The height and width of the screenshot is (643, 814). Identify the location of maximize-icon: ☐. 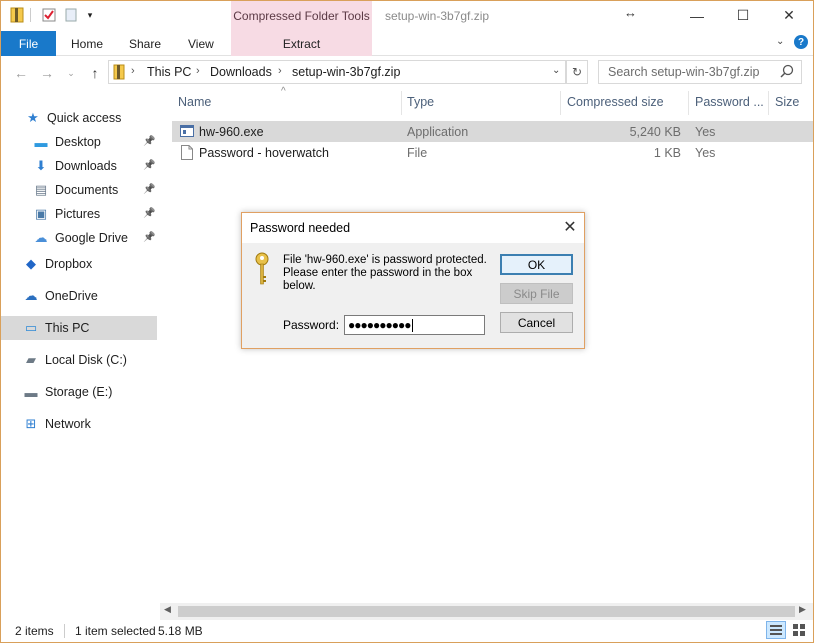
(743, 15).